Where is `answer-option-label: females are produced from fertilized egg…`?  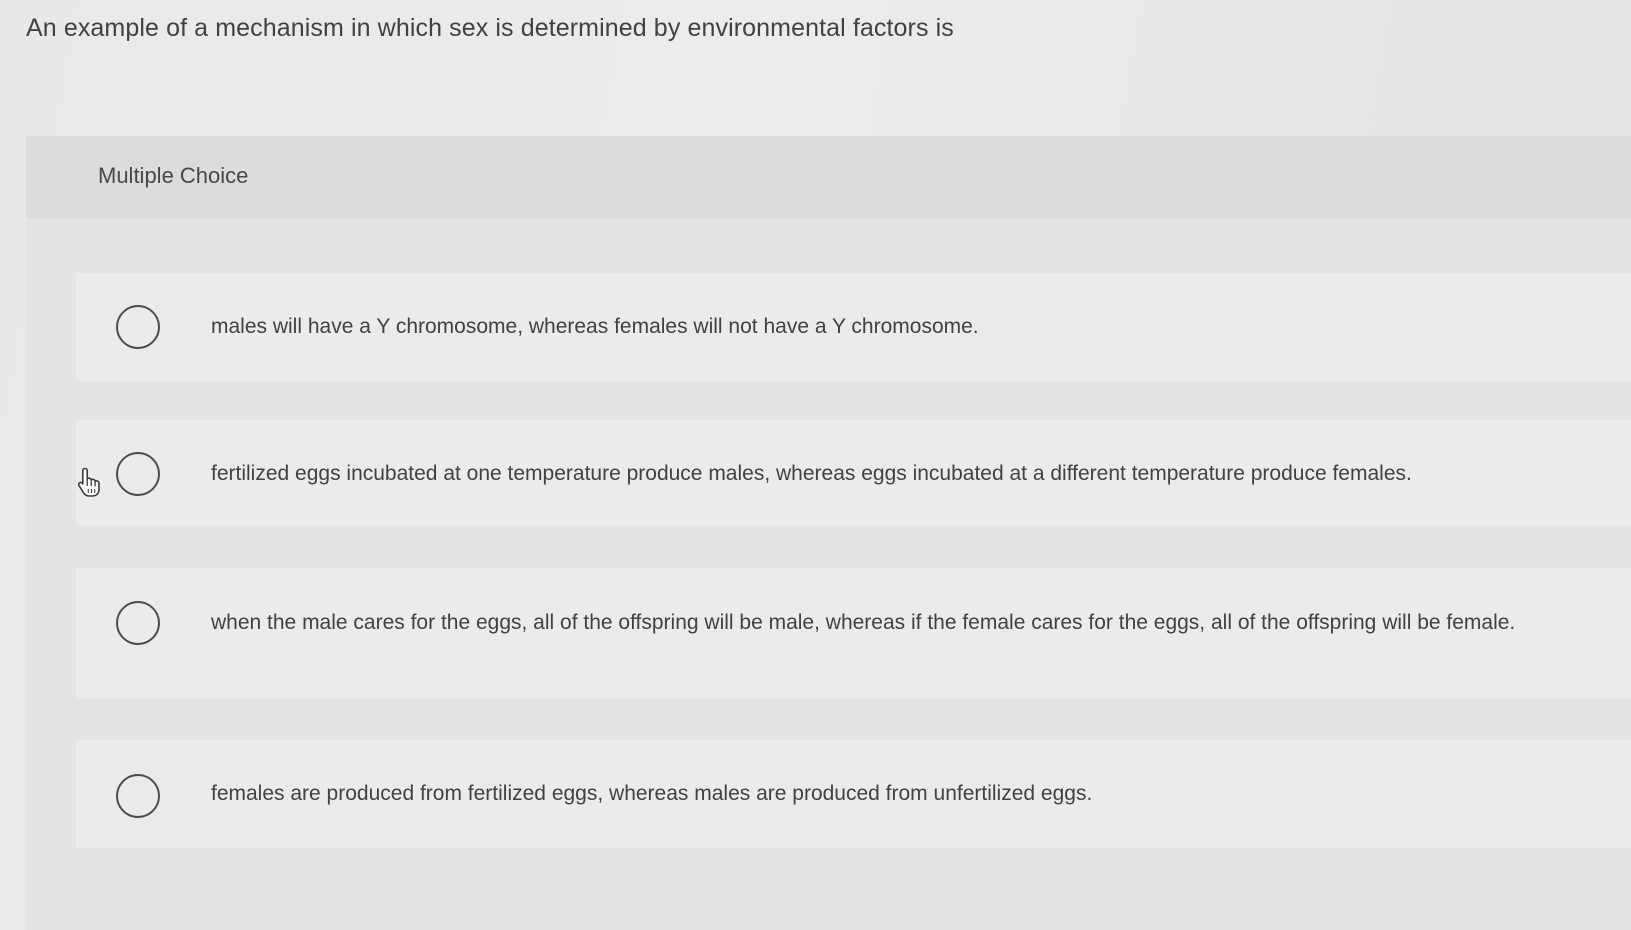
answer-option-label: females are produced from fertilized egg… is located at coordinates (652, 793).